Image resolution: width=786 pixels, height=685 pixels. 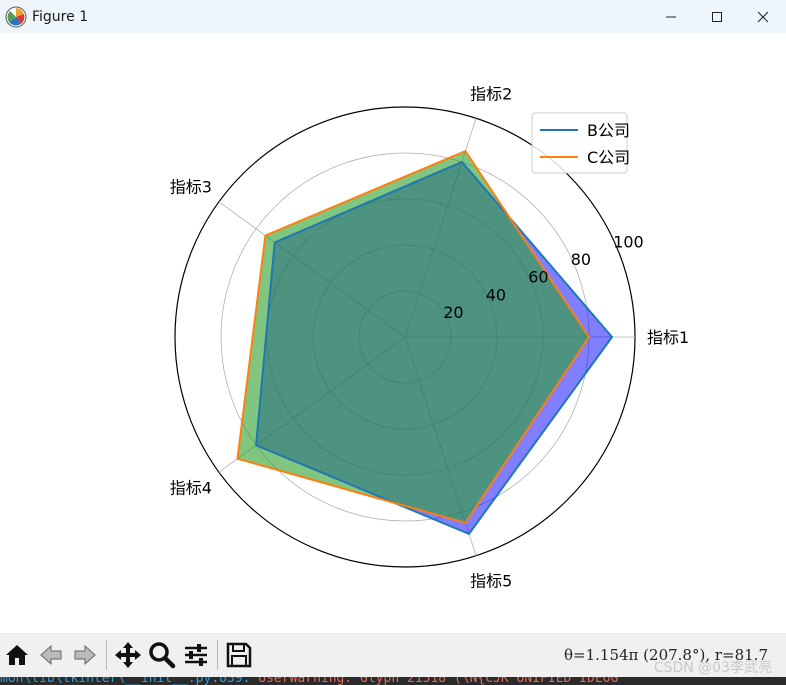 I want to click on home-button, so click(x=17, y=655).